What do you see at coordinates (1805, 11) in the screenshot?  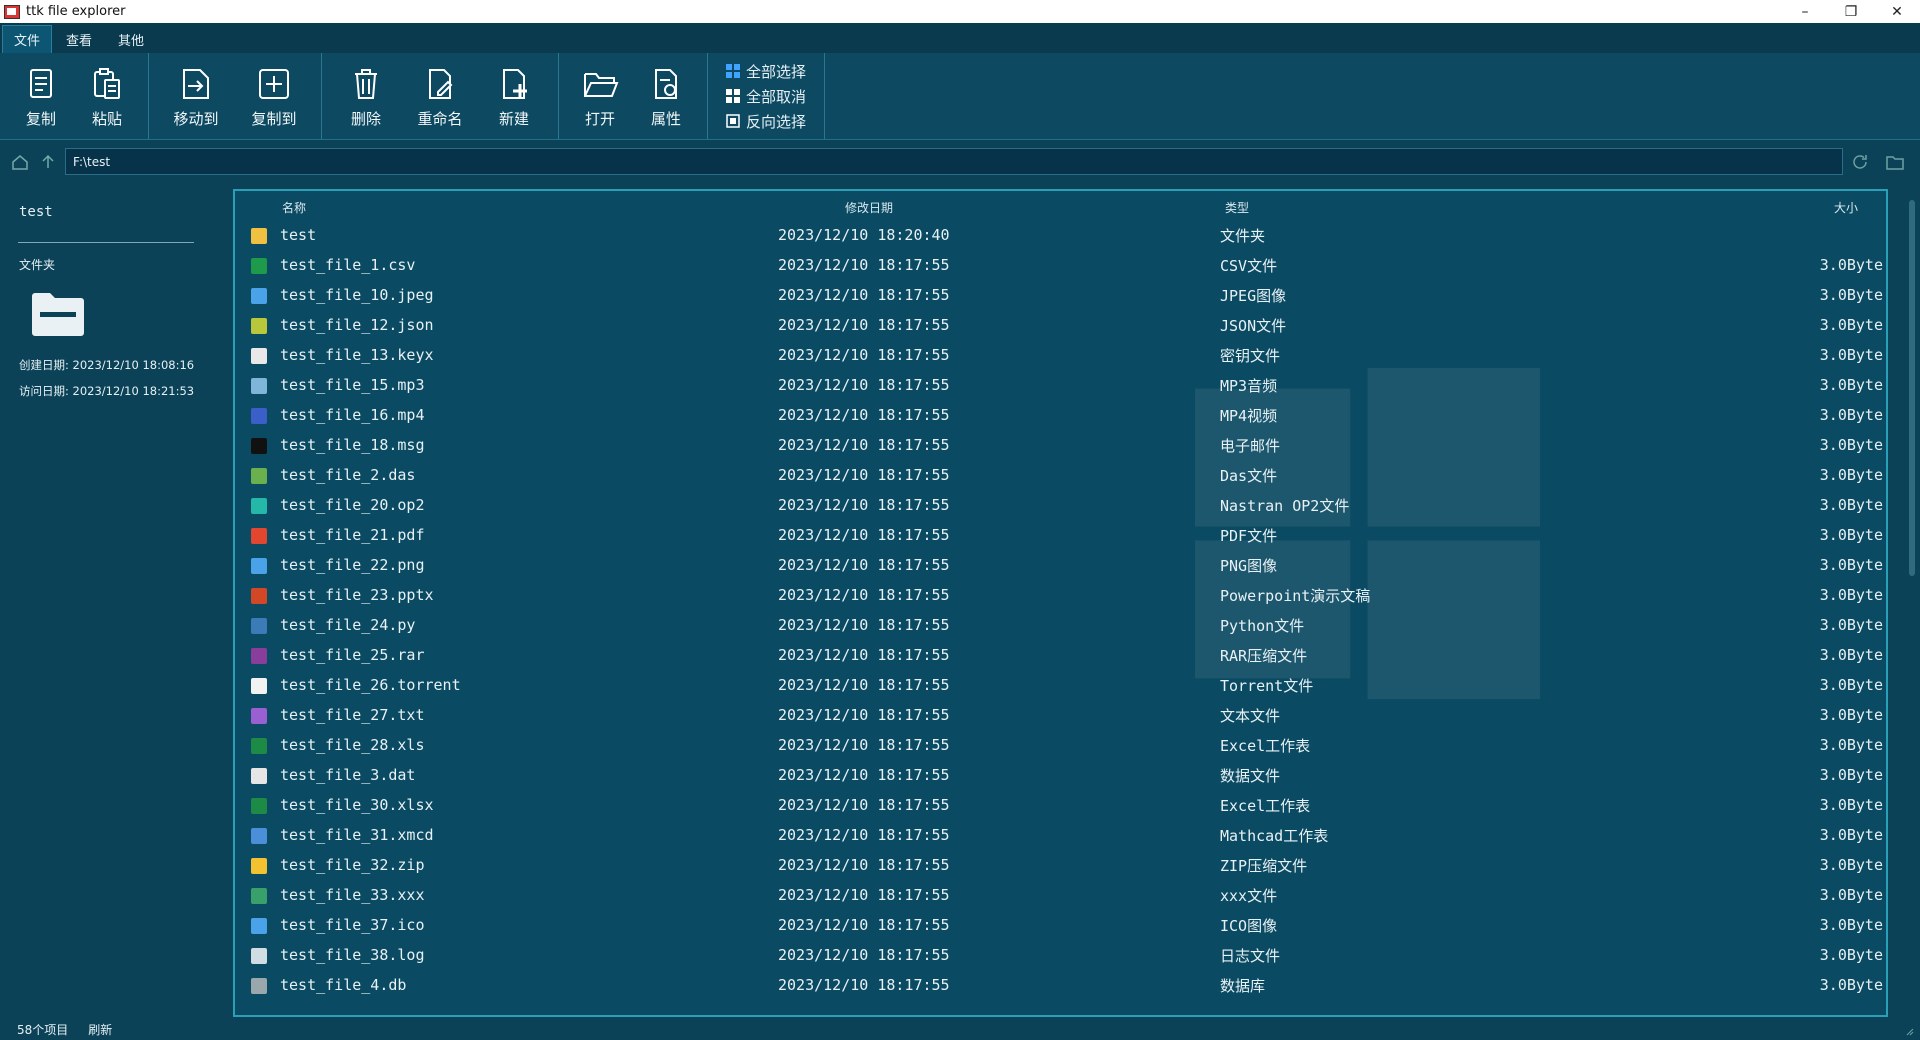 I see `minimize-button: –` at bounding box center [1805, 11].